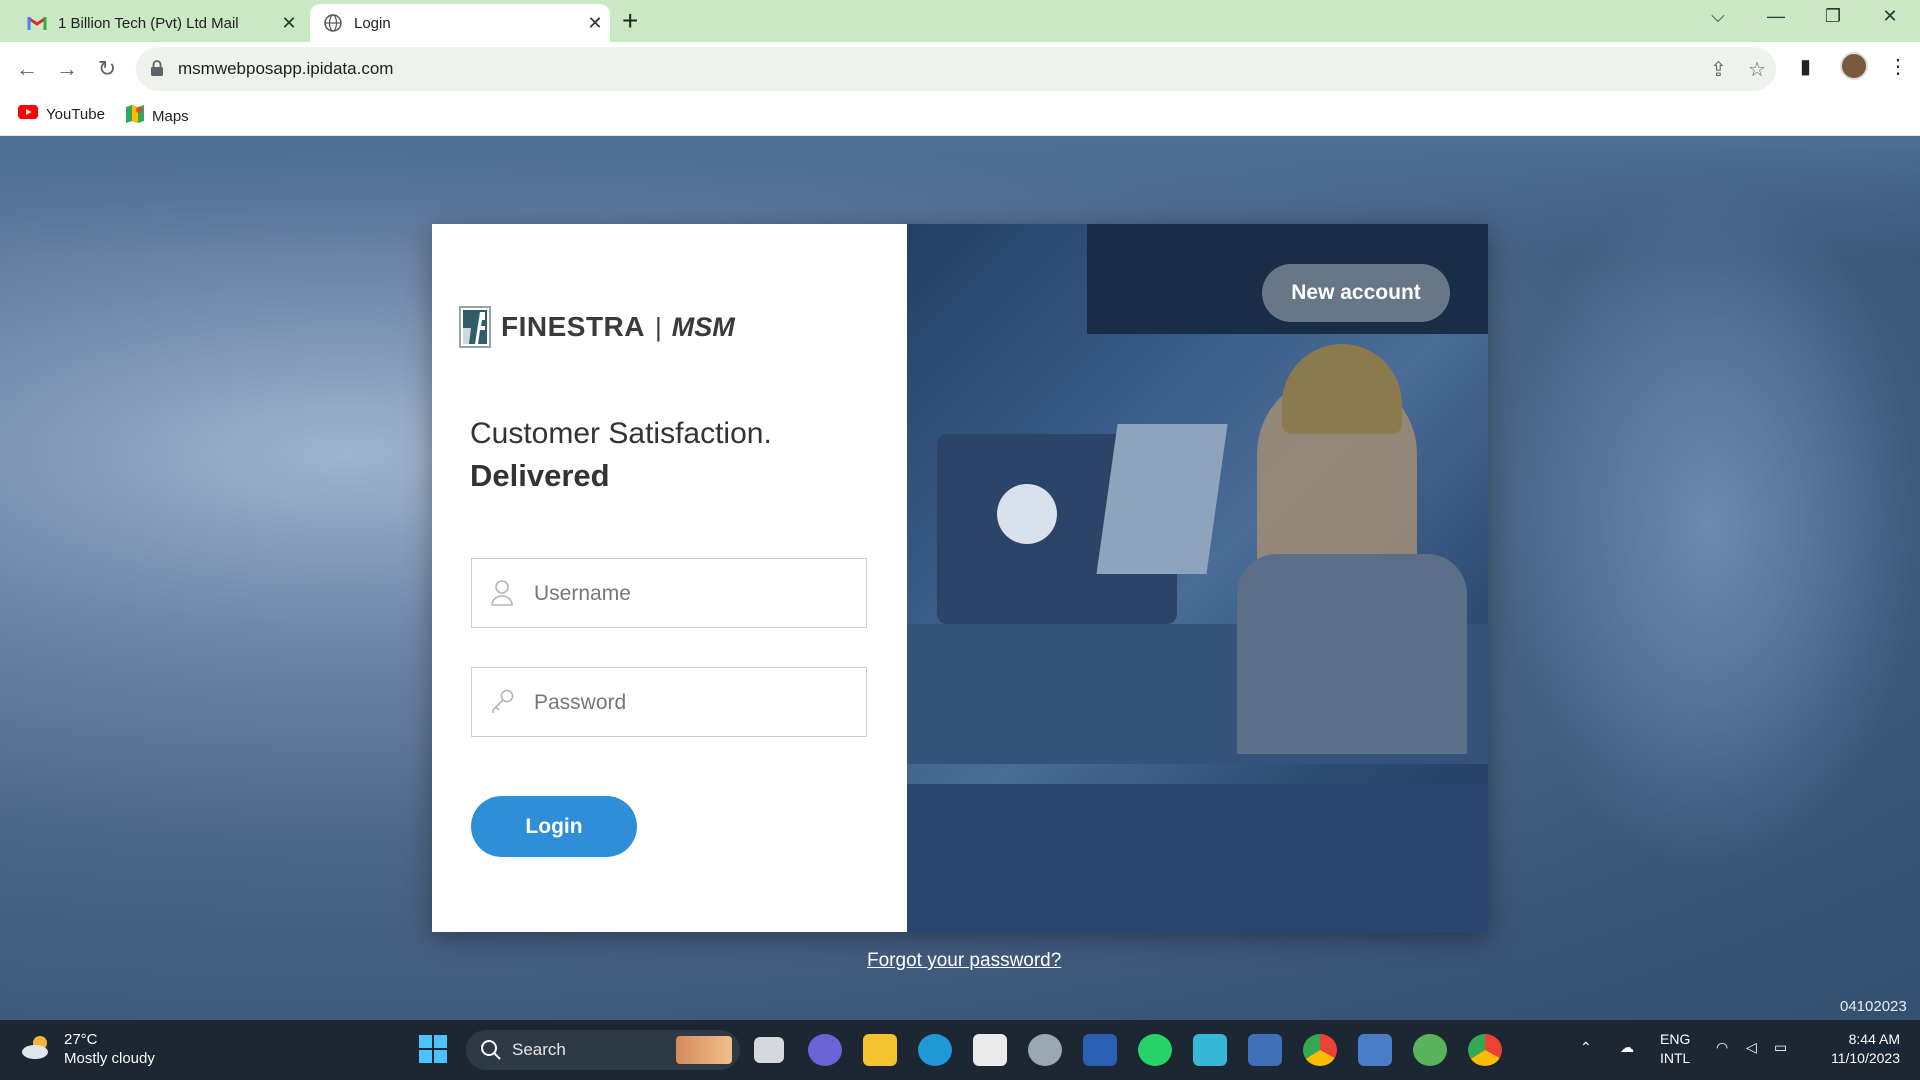 This screenshot has width=1920, height=1080. Describe the element at coordinates (554, 826) in the screenshot. I see `login-button: Login` at that location.